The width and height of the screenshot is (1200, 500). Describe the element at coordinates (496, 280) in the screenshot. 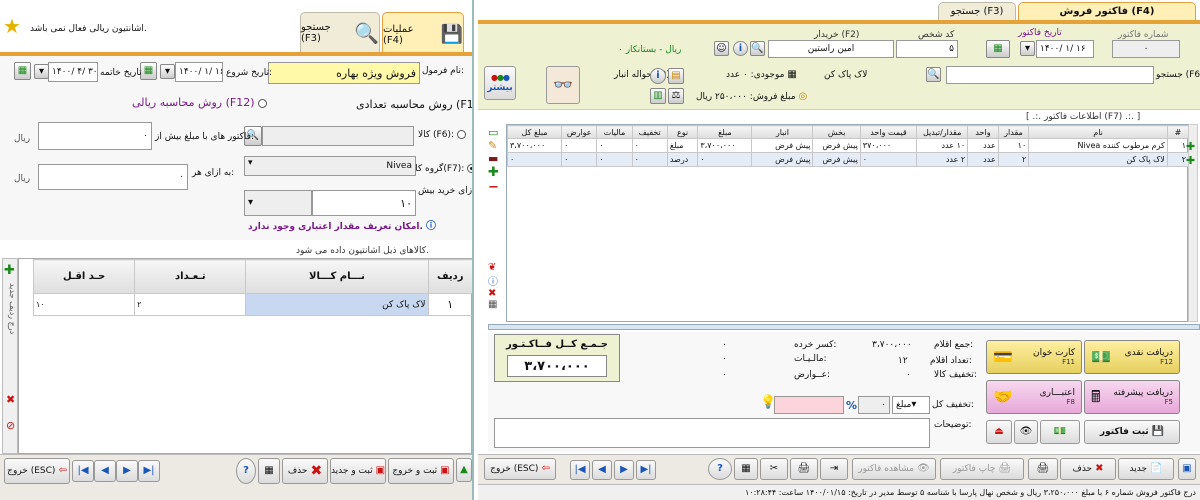

I see `info-circle-icon: ⓘ` at that location.